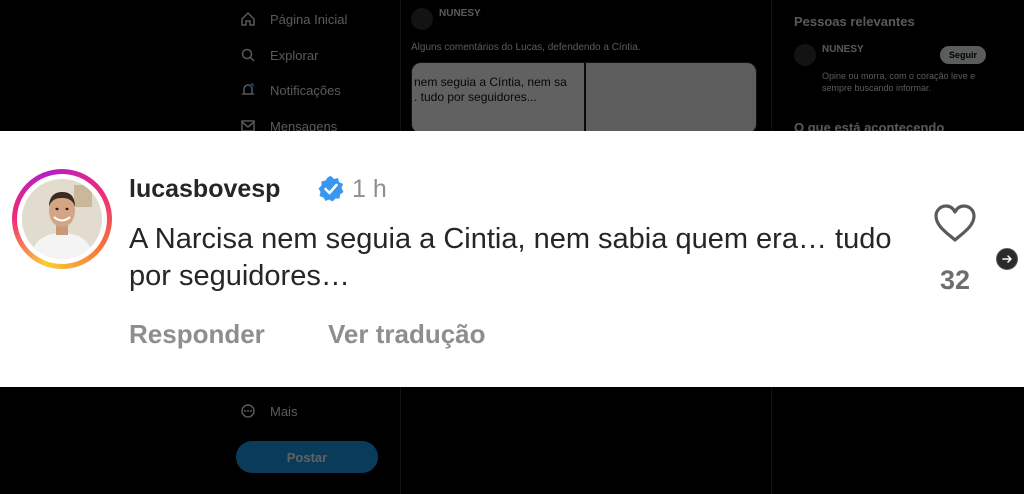 The width and height of the screenshot is (1024, 494). I want to click on tweet-media-image, so click(671, 98).